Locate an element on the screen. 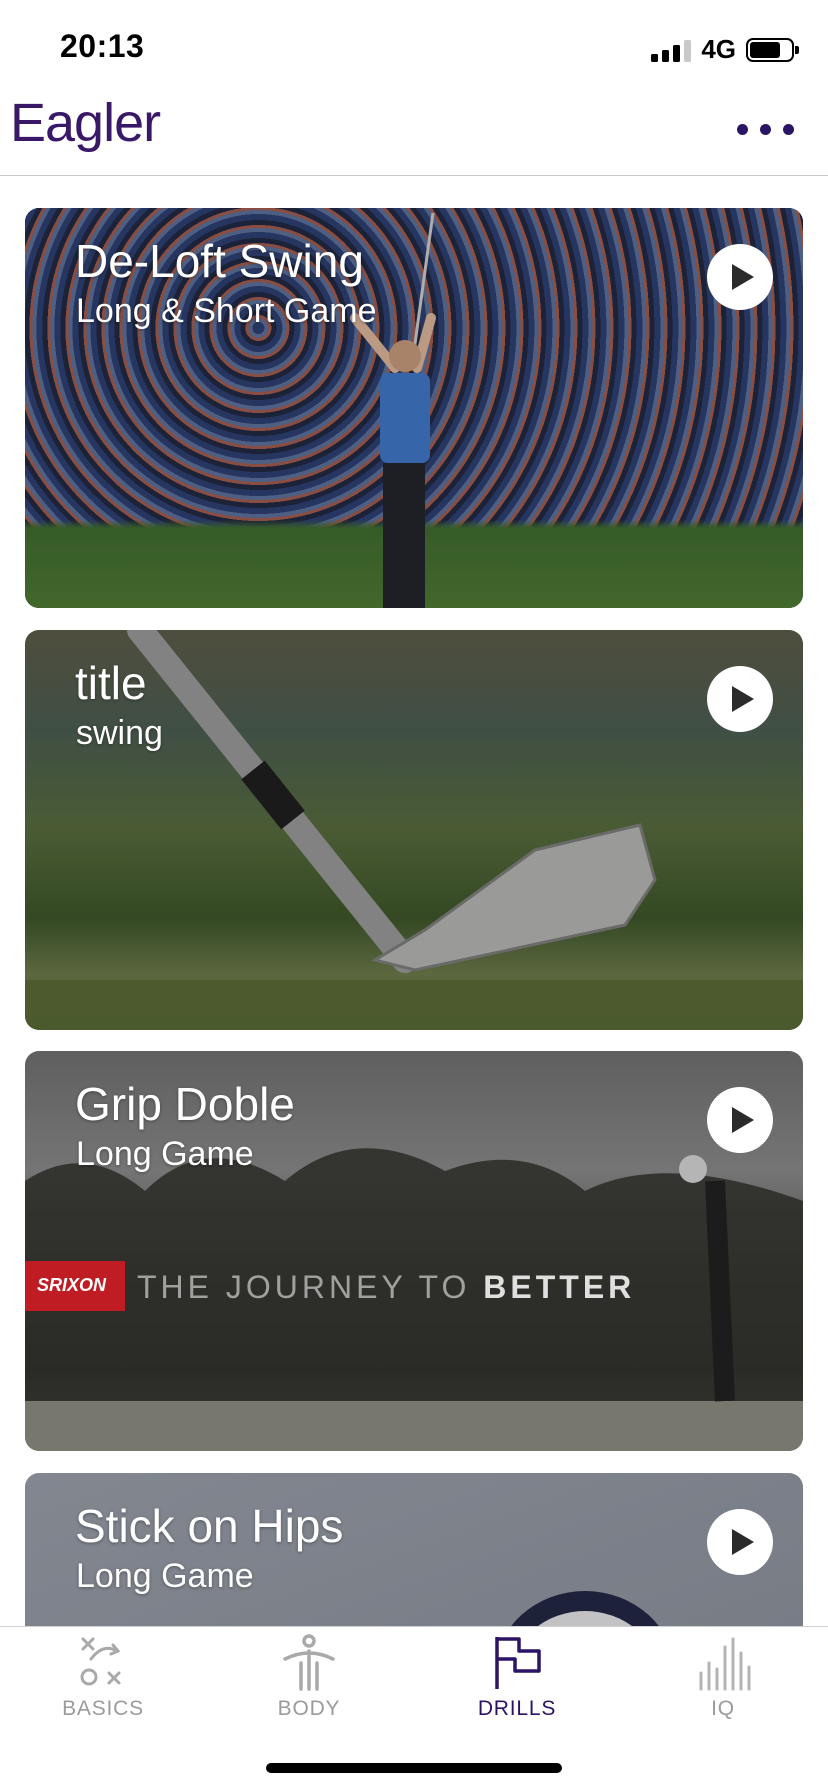 The image size is (828, 1792). tab-label: DRILLS is located at coordinates (517, 1708).